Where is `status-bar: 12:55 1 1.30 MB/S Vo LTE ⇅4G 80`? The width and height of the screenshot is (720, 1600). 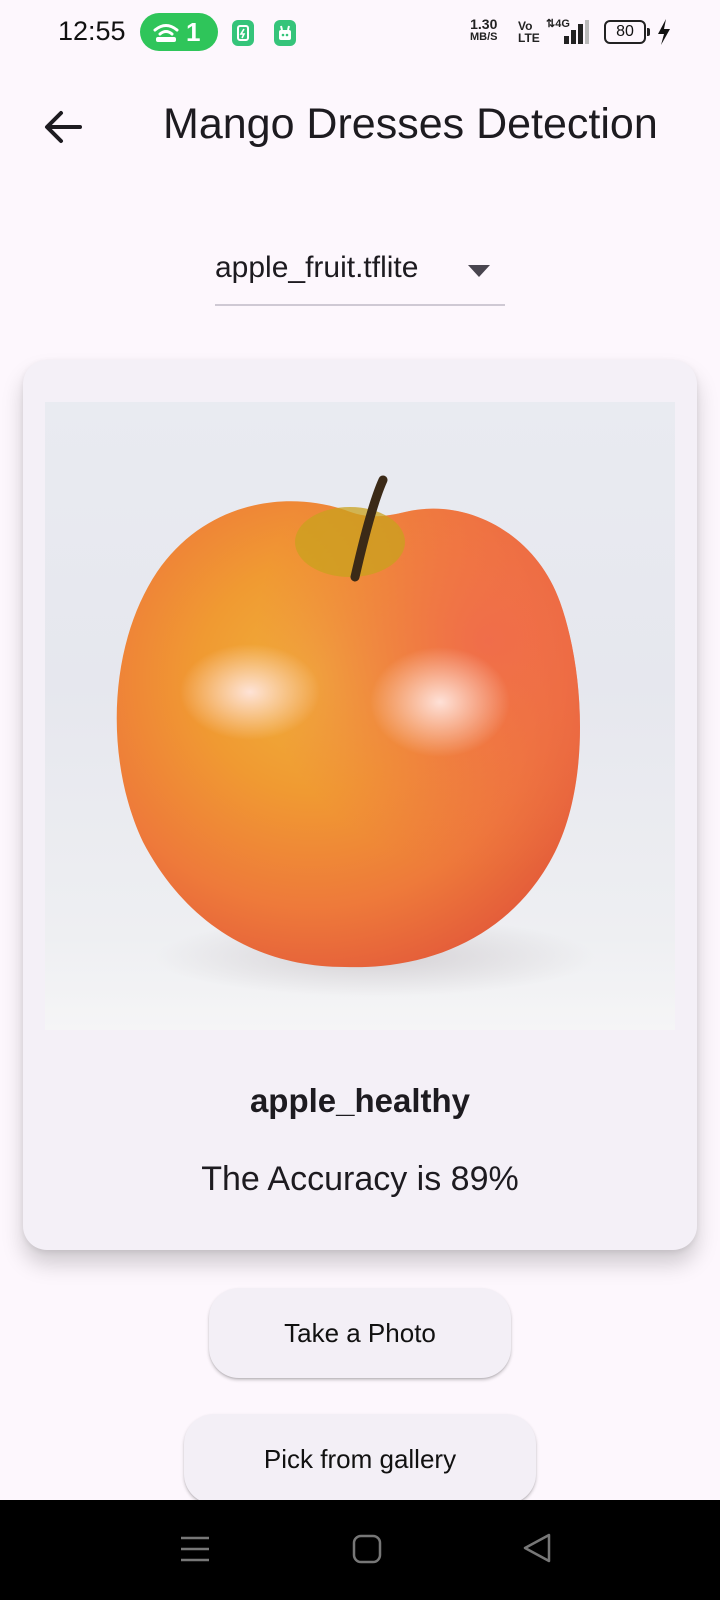
status-bar: 12:55 1 1.30 MB/S Vo LTE ⇅4G 80 is located at coordinates (360, 33).